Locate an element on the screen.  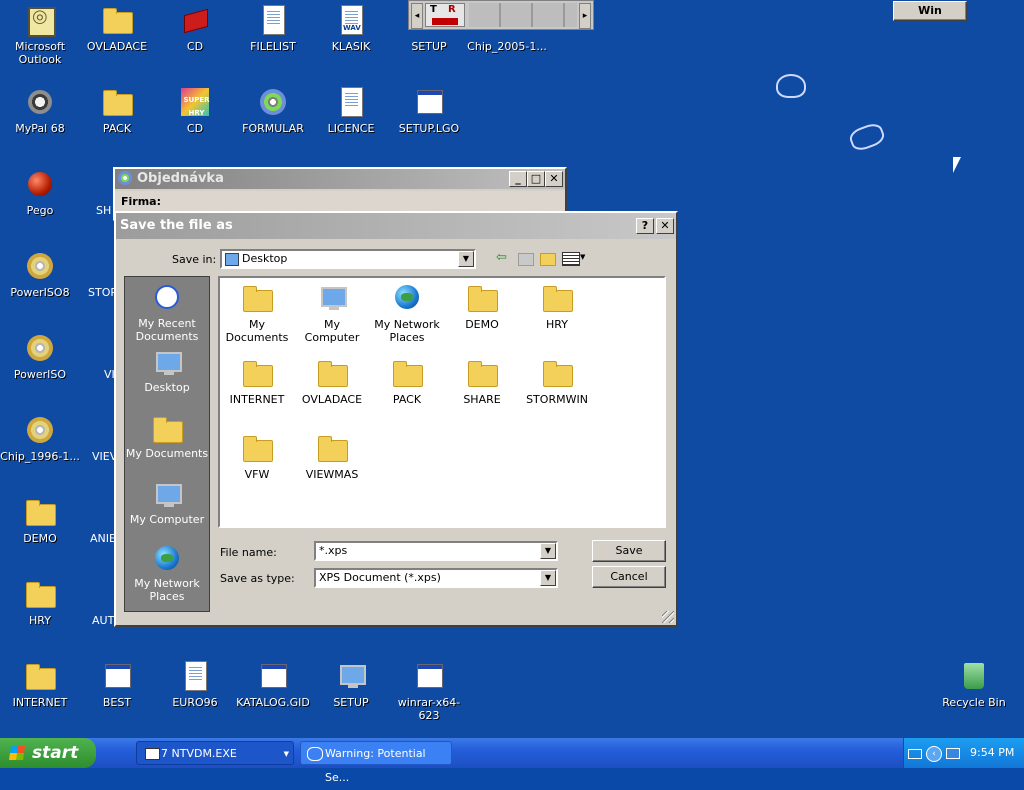
start-button: start is located at coordinates (48, 753).